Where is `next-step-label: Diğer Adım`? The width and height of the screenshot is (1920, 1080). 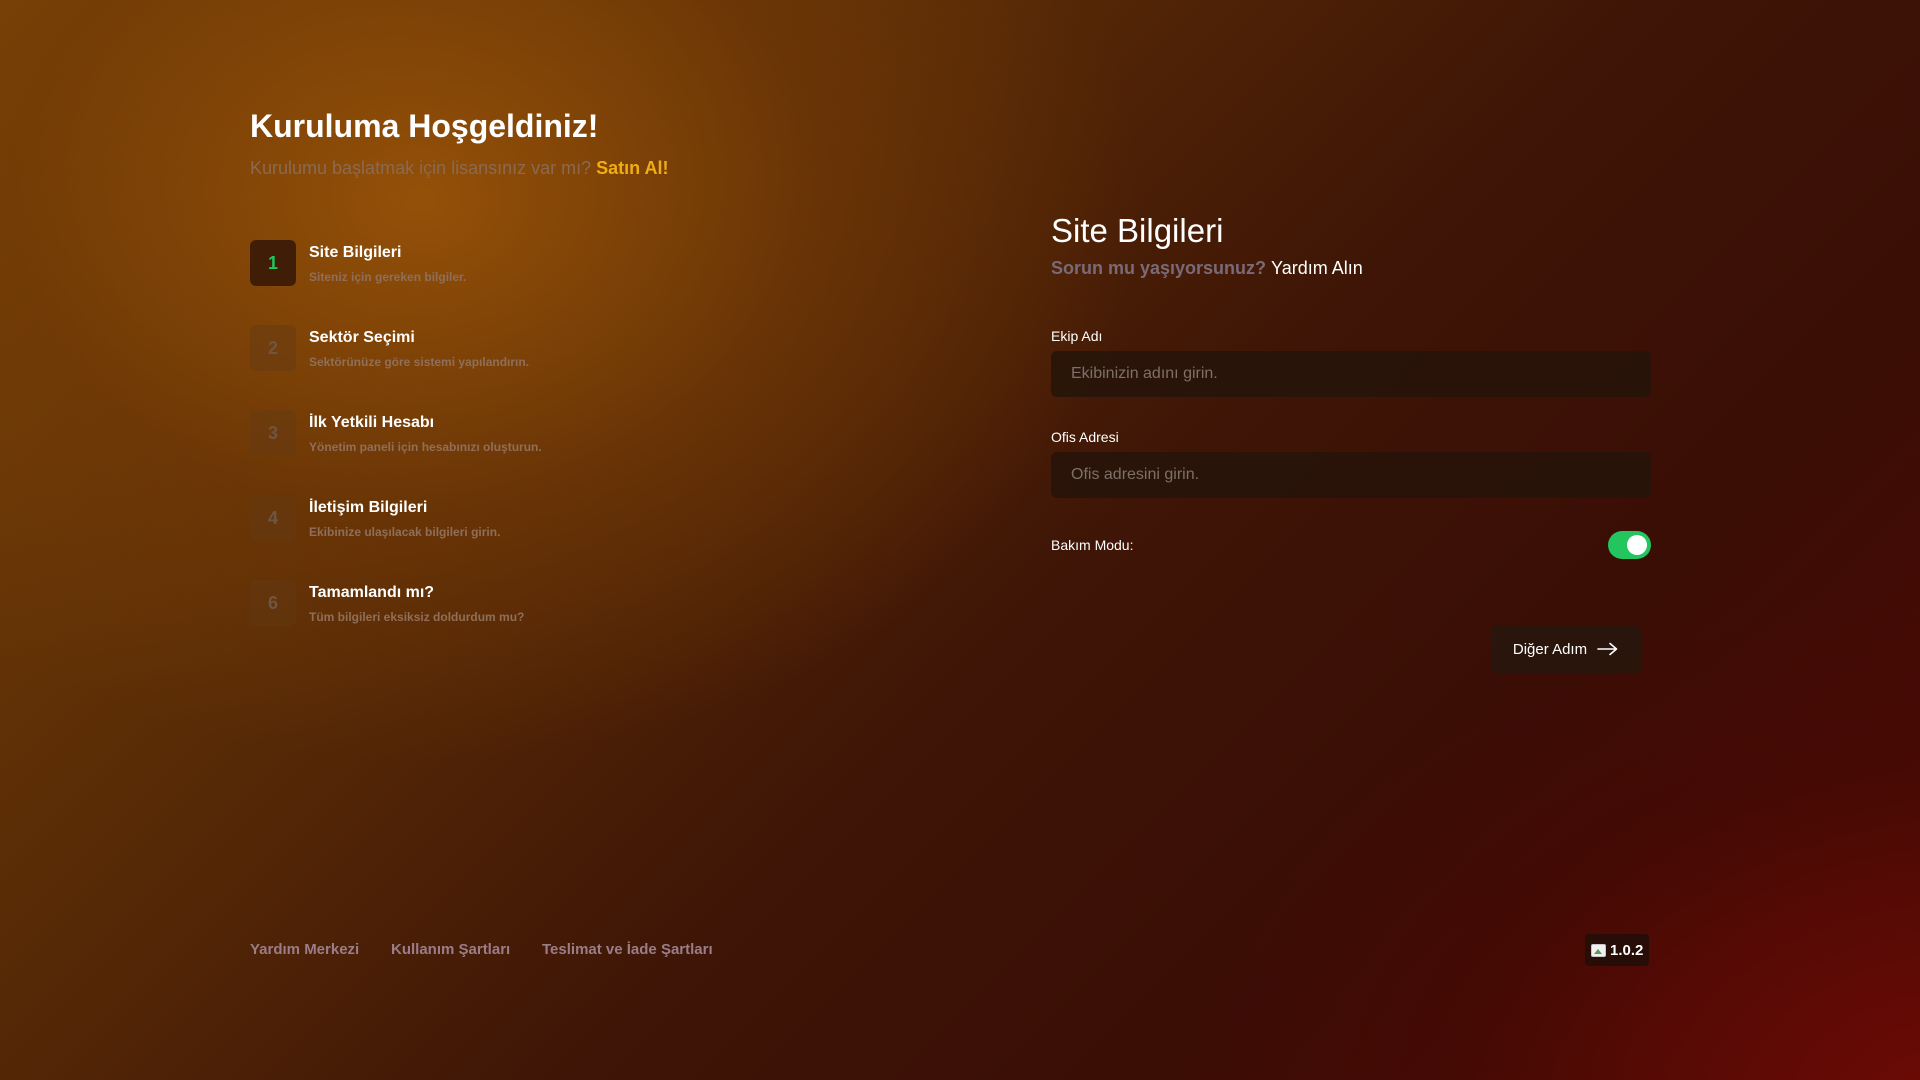
next-step-label: Diğer Adım is located at coordinates (1550, 649).